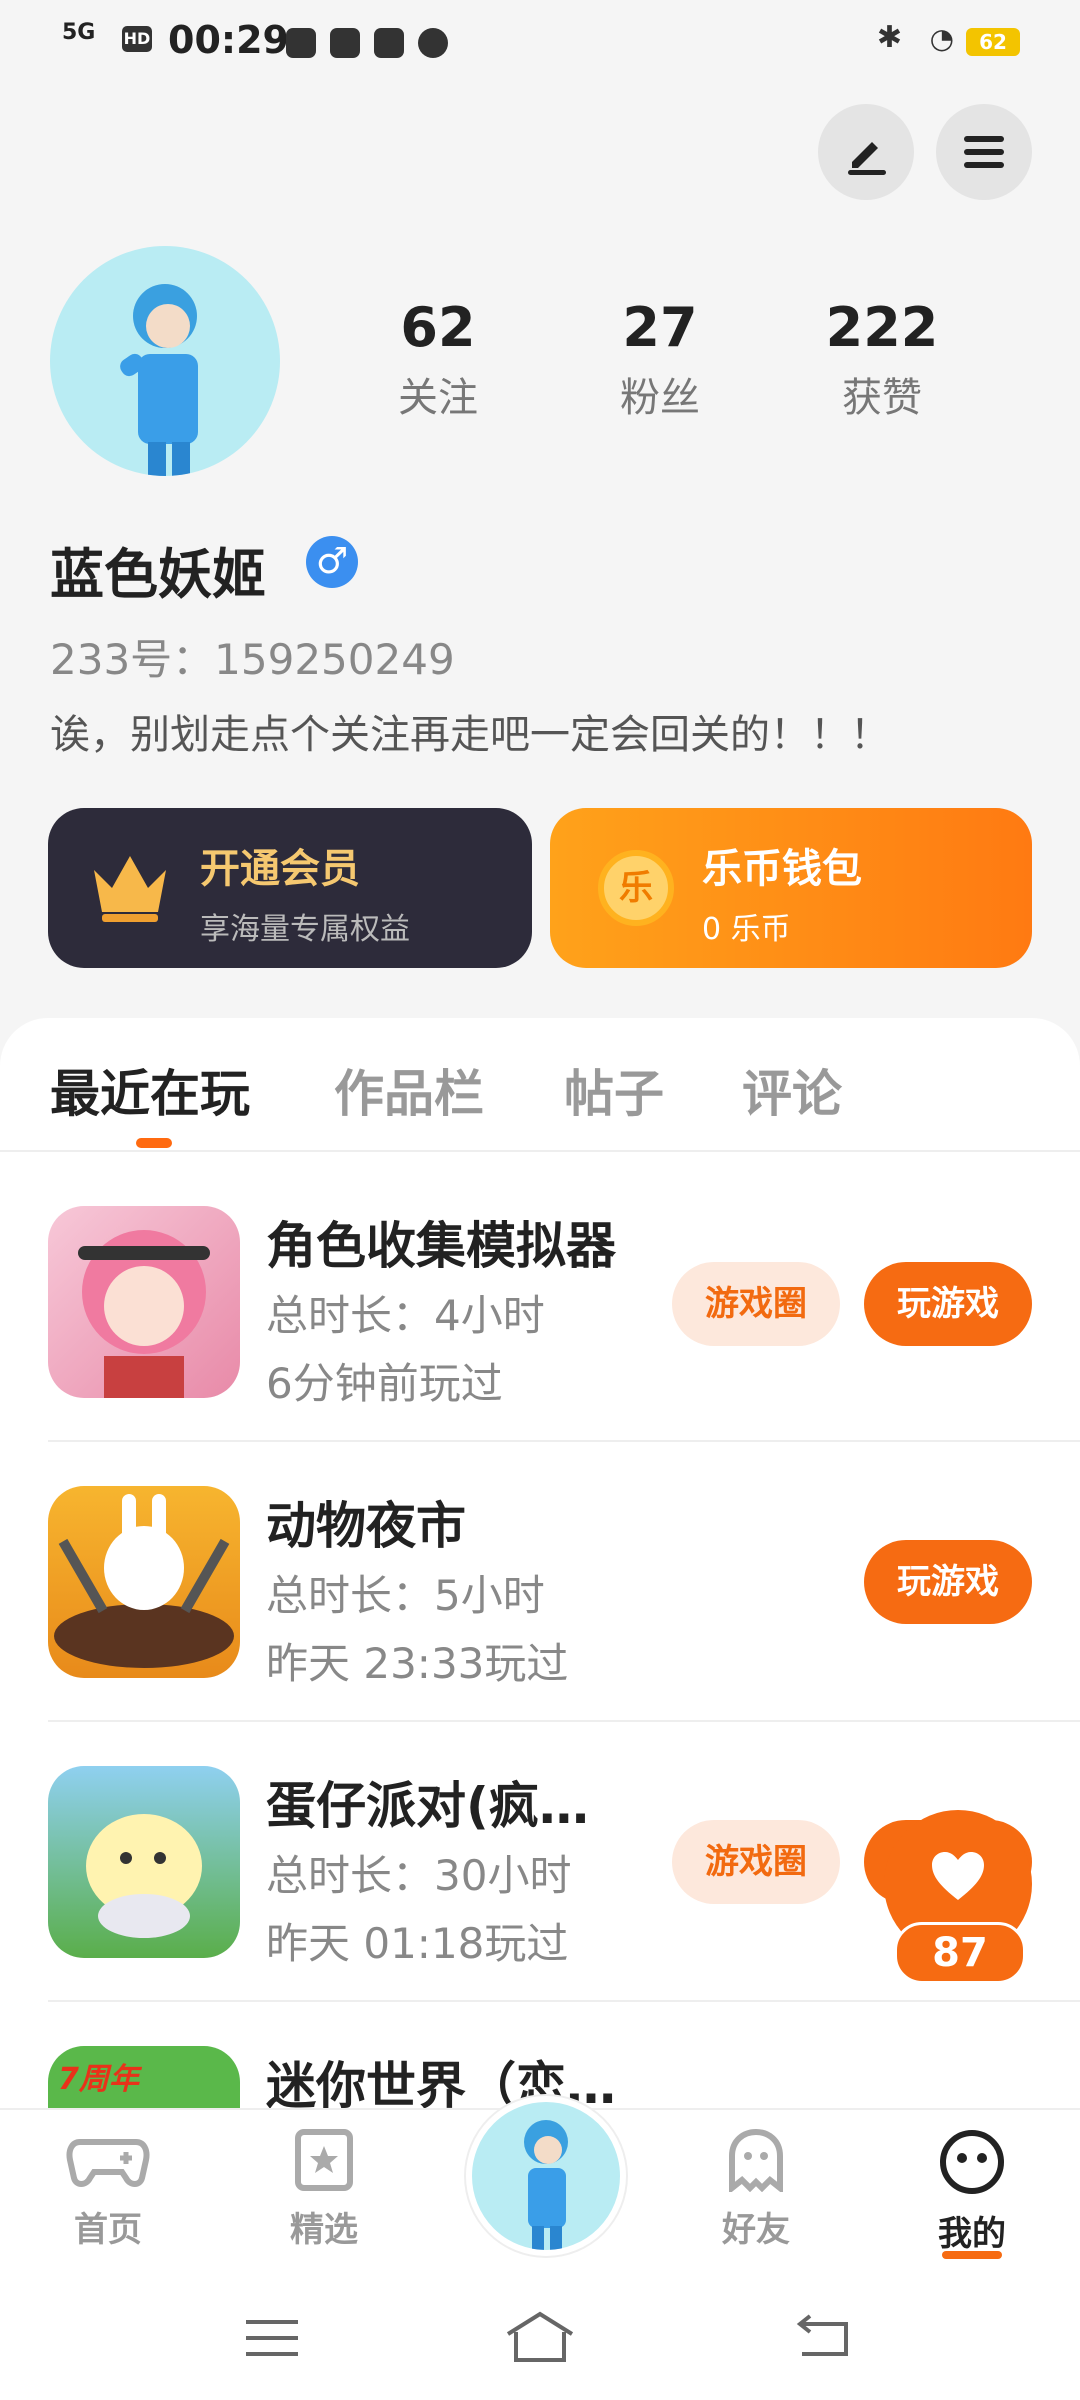  Describe the element at coordinates (882, 359) in the screenshot. I see `stat-likes: 222 获赞` at that location.